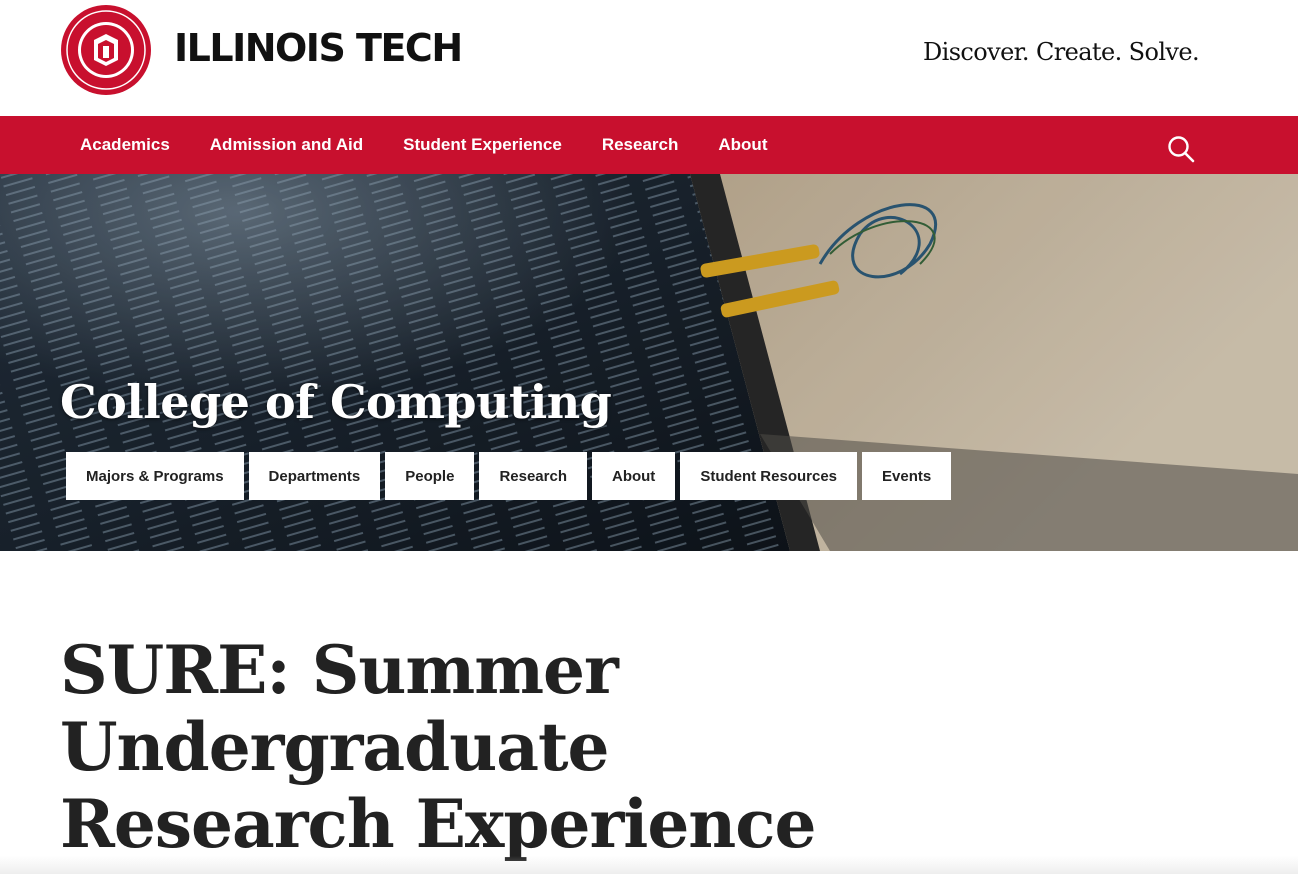 The height and width of the screenshot is (874, 1298). Describe the element at coordinates (649, 58) in the screenshot. I see `site-header: ILLINOIS TECH Discover. Create. Solve.` at that location.